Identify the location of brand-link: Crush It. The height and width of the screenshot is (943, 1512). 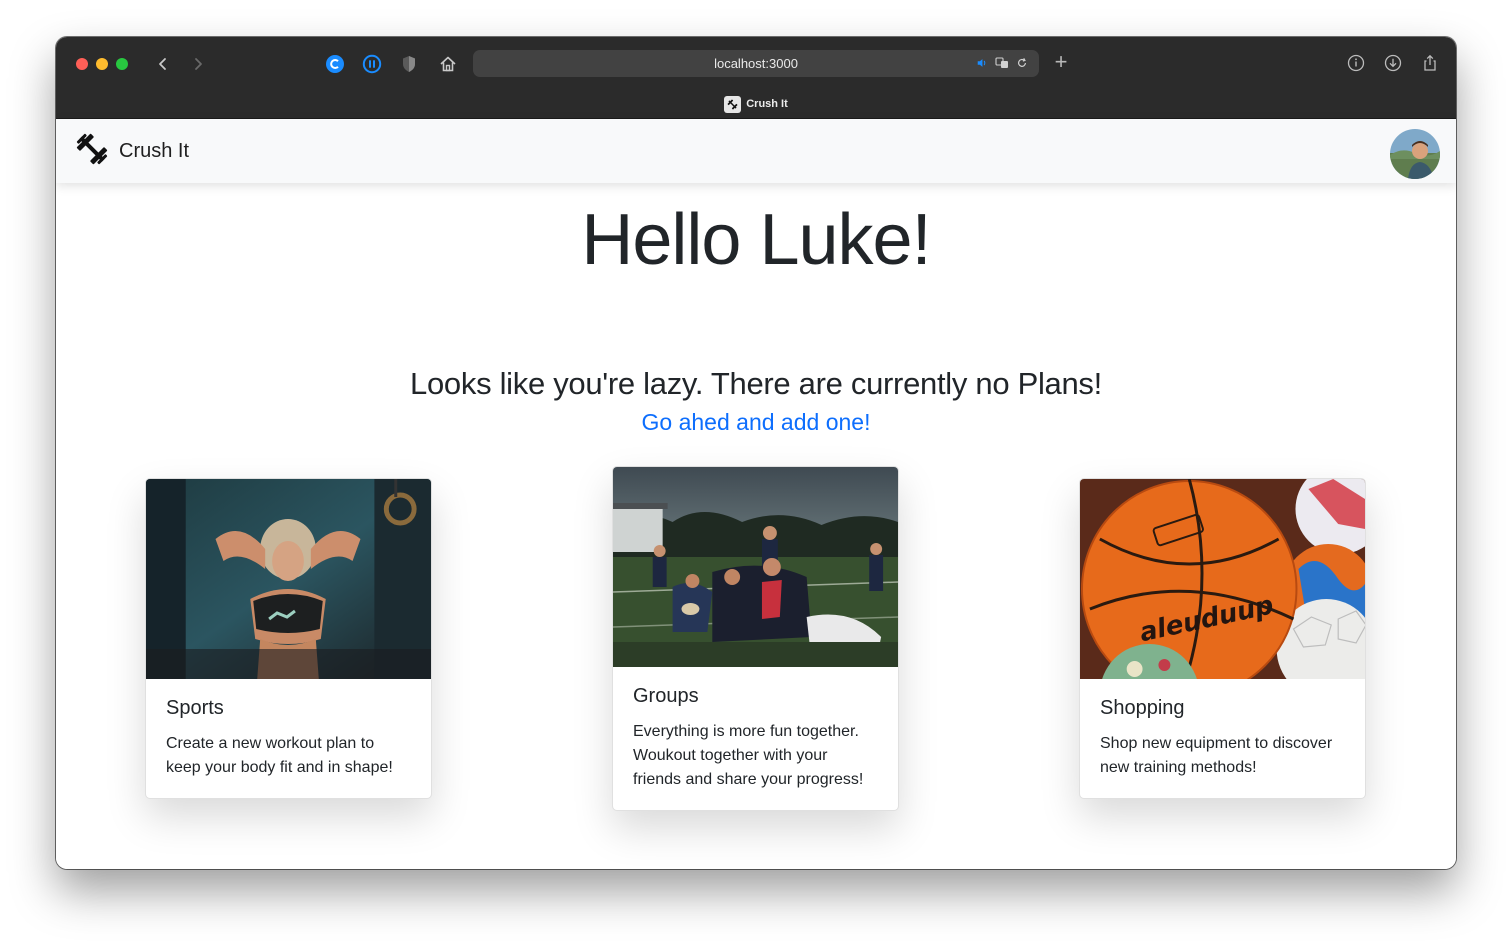
(131, 151).